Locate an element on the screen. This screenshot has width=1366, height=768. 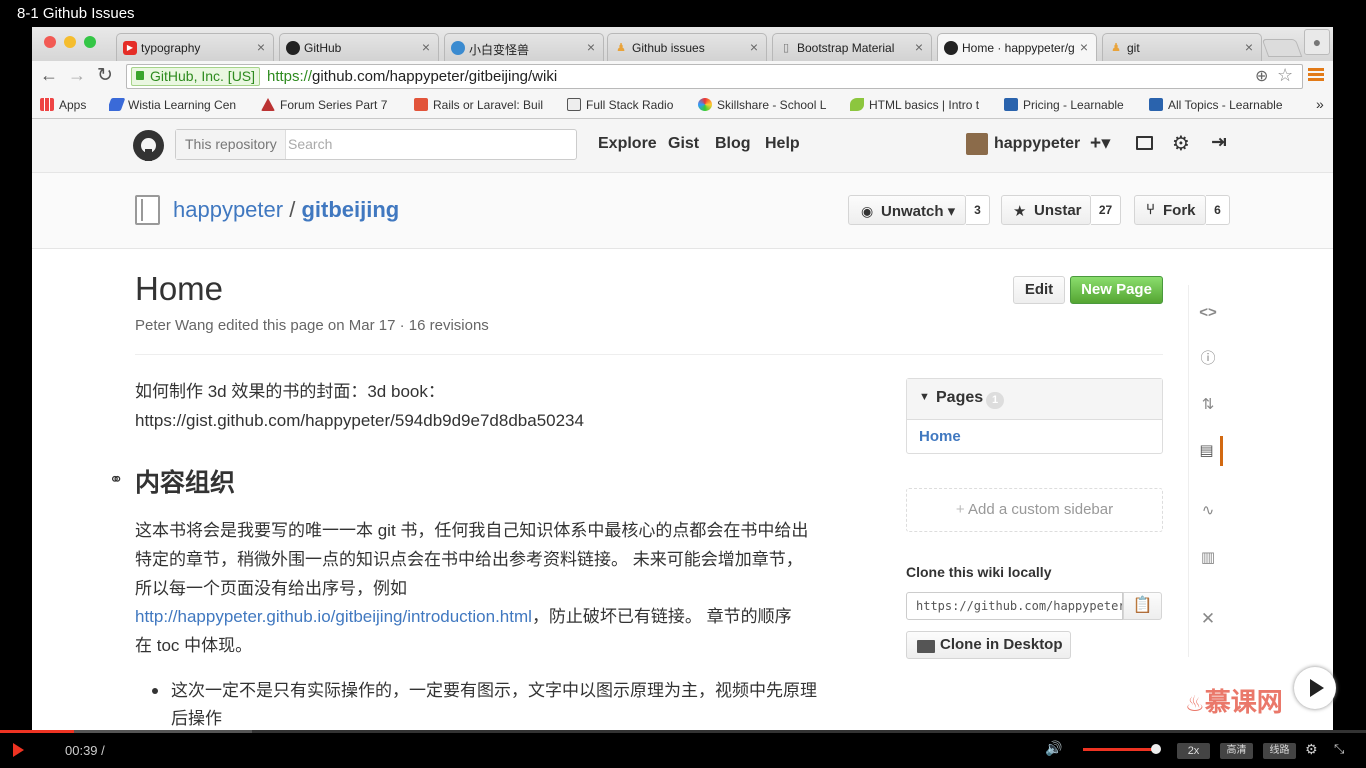
nav-explore: Explore is located at coordinates (627, 144).